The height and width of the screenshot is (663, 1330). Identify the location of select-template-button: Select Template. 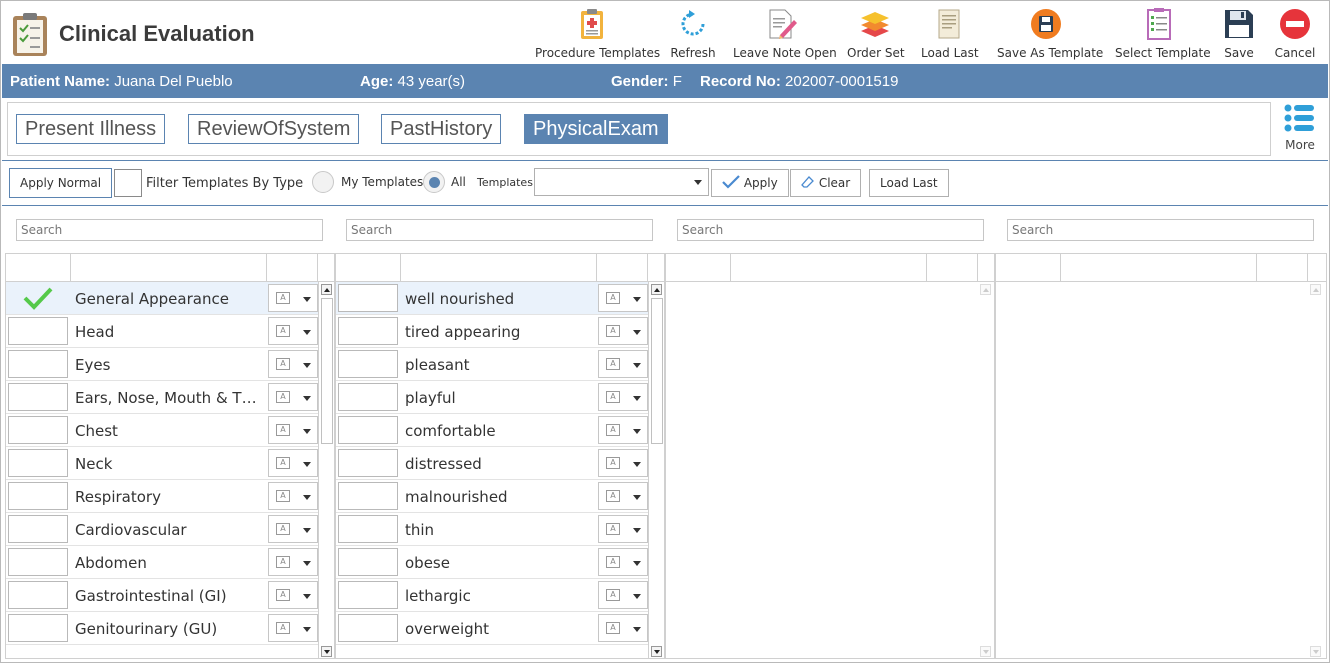
(1163, 34).